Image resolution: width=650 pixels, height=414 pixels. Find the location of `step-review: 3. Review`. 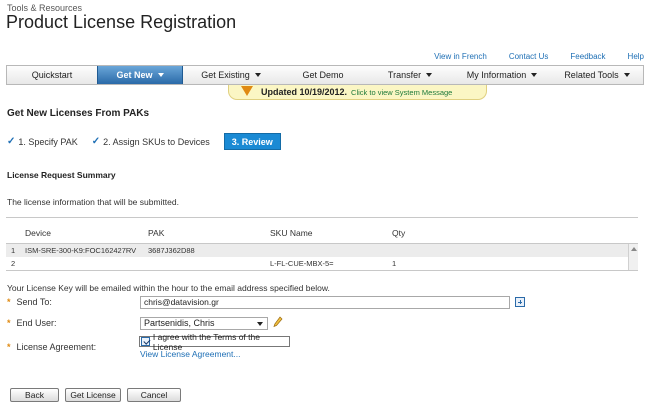

step-review: 3. Review is located at coordinates (252, 141).